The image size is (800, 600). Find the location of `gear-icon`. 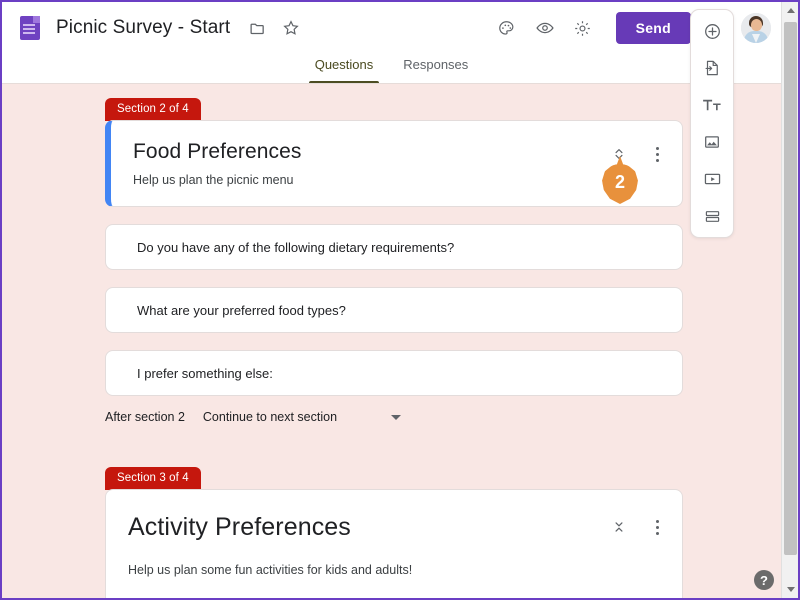

gear-icon is located at coordinates (583, 28).